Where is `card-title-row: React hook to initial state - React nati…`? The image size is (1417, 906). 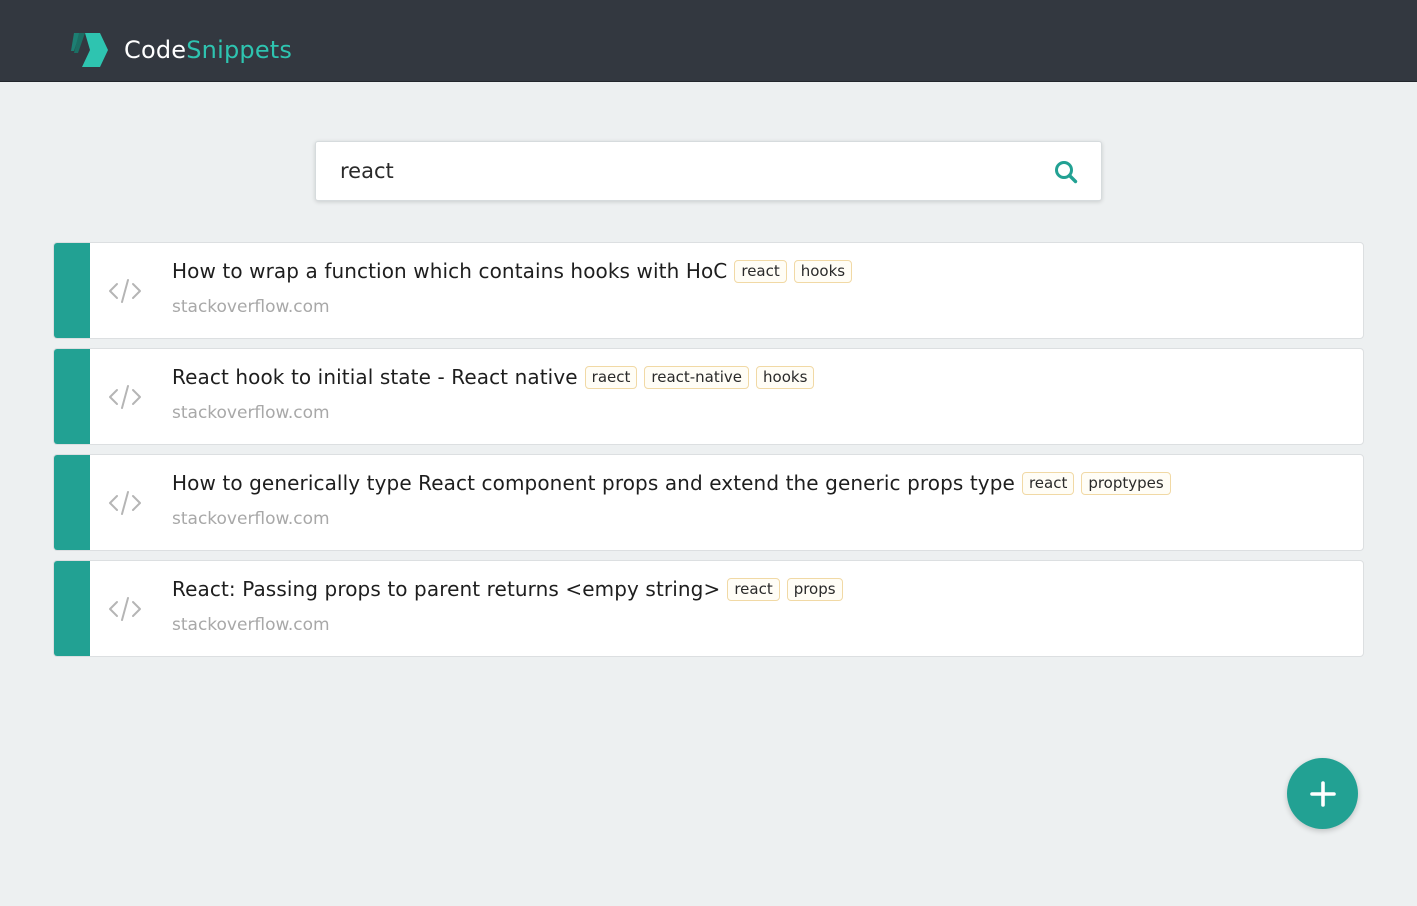 card-title-row: React hook to initial state - React nati… is located at coordinates (493, 377).